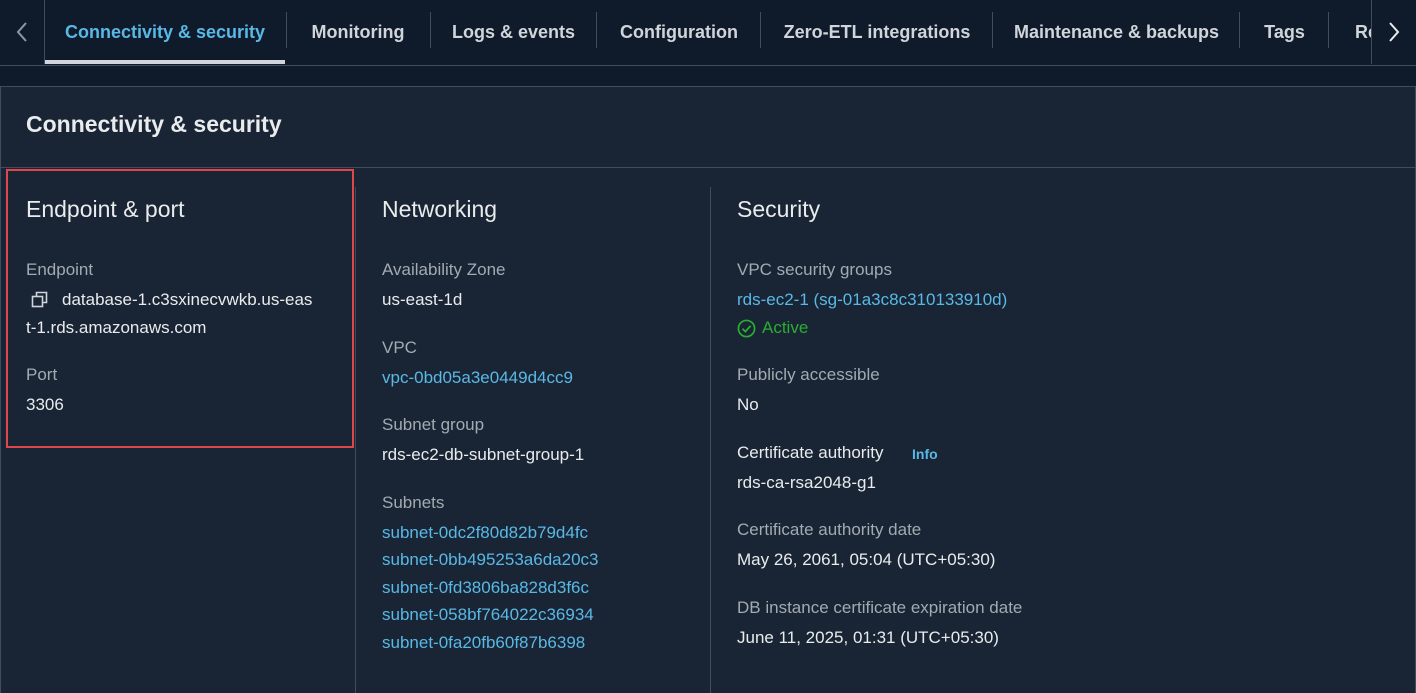  I want to click on availability-zone-value: us-east-1d, so click(422, 299).